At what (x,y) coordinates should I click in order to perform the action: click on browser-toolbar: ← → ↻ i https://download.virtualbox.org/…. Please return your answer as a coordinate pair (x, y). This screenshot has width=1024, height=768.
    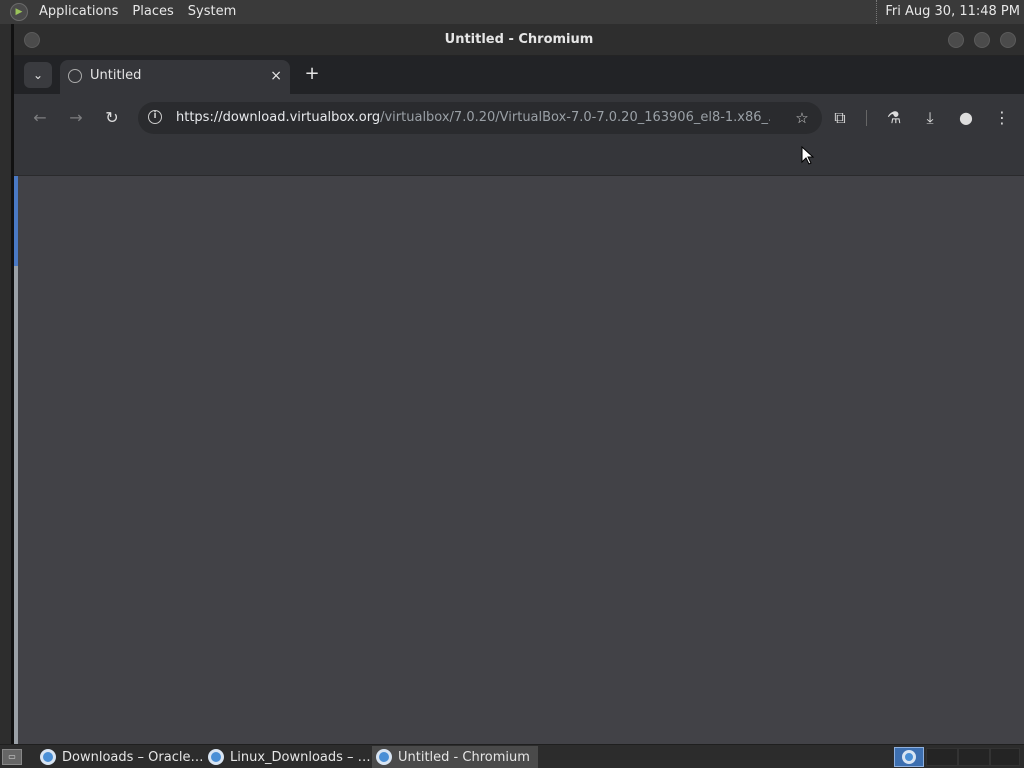
    Looking at the image, I should click on (519, 118).